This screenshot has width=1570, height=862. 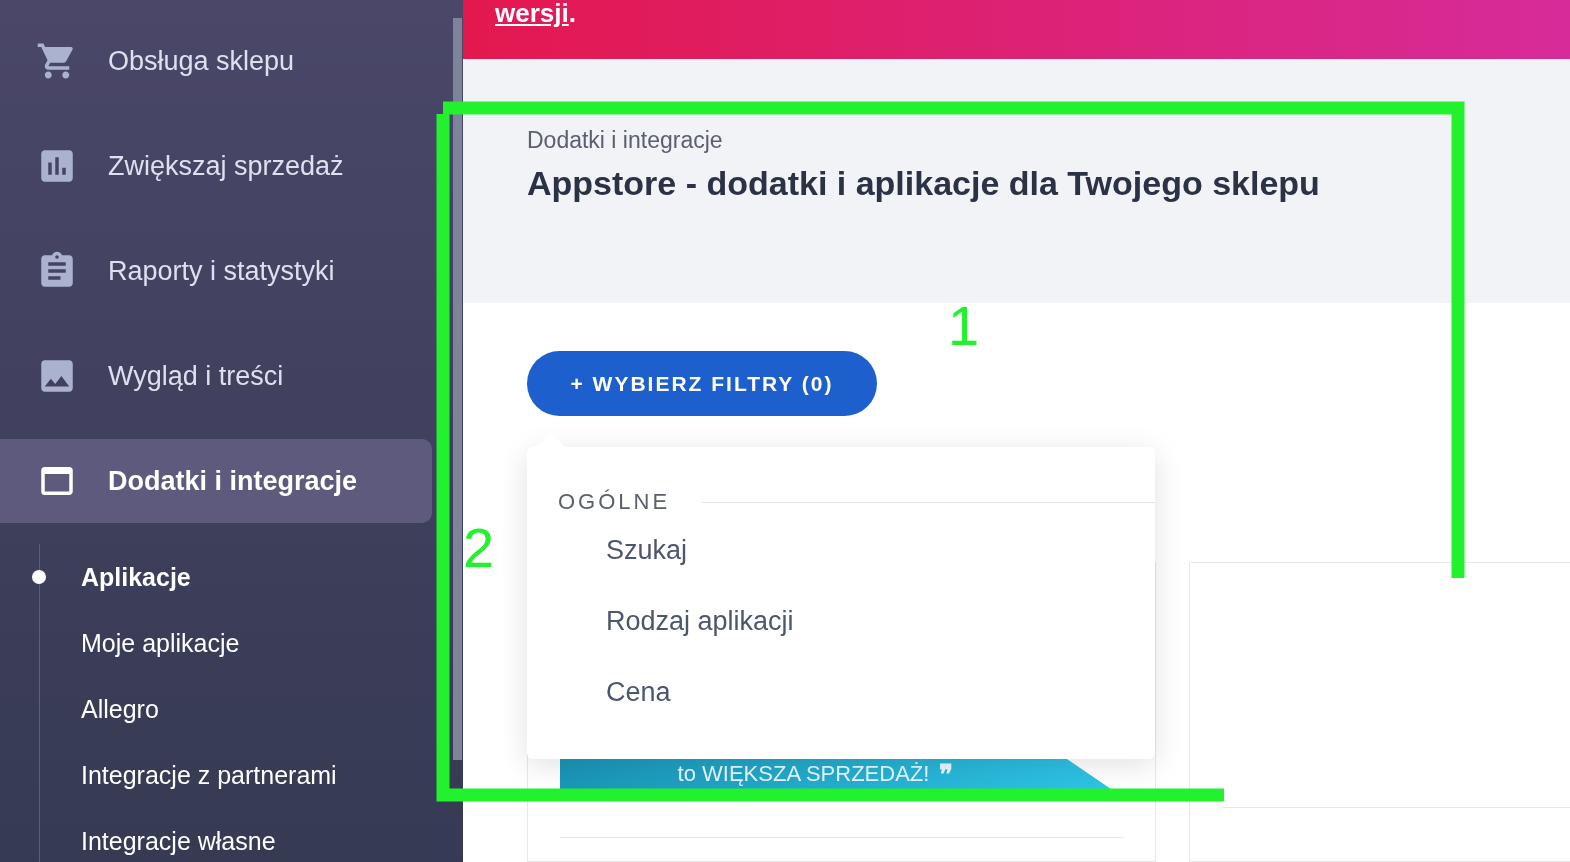 What do you see at coordinates (880, 621) in the screenshot?
I see `filter-option: Rodzaj aplikacji` at bounding box center [880, 621].